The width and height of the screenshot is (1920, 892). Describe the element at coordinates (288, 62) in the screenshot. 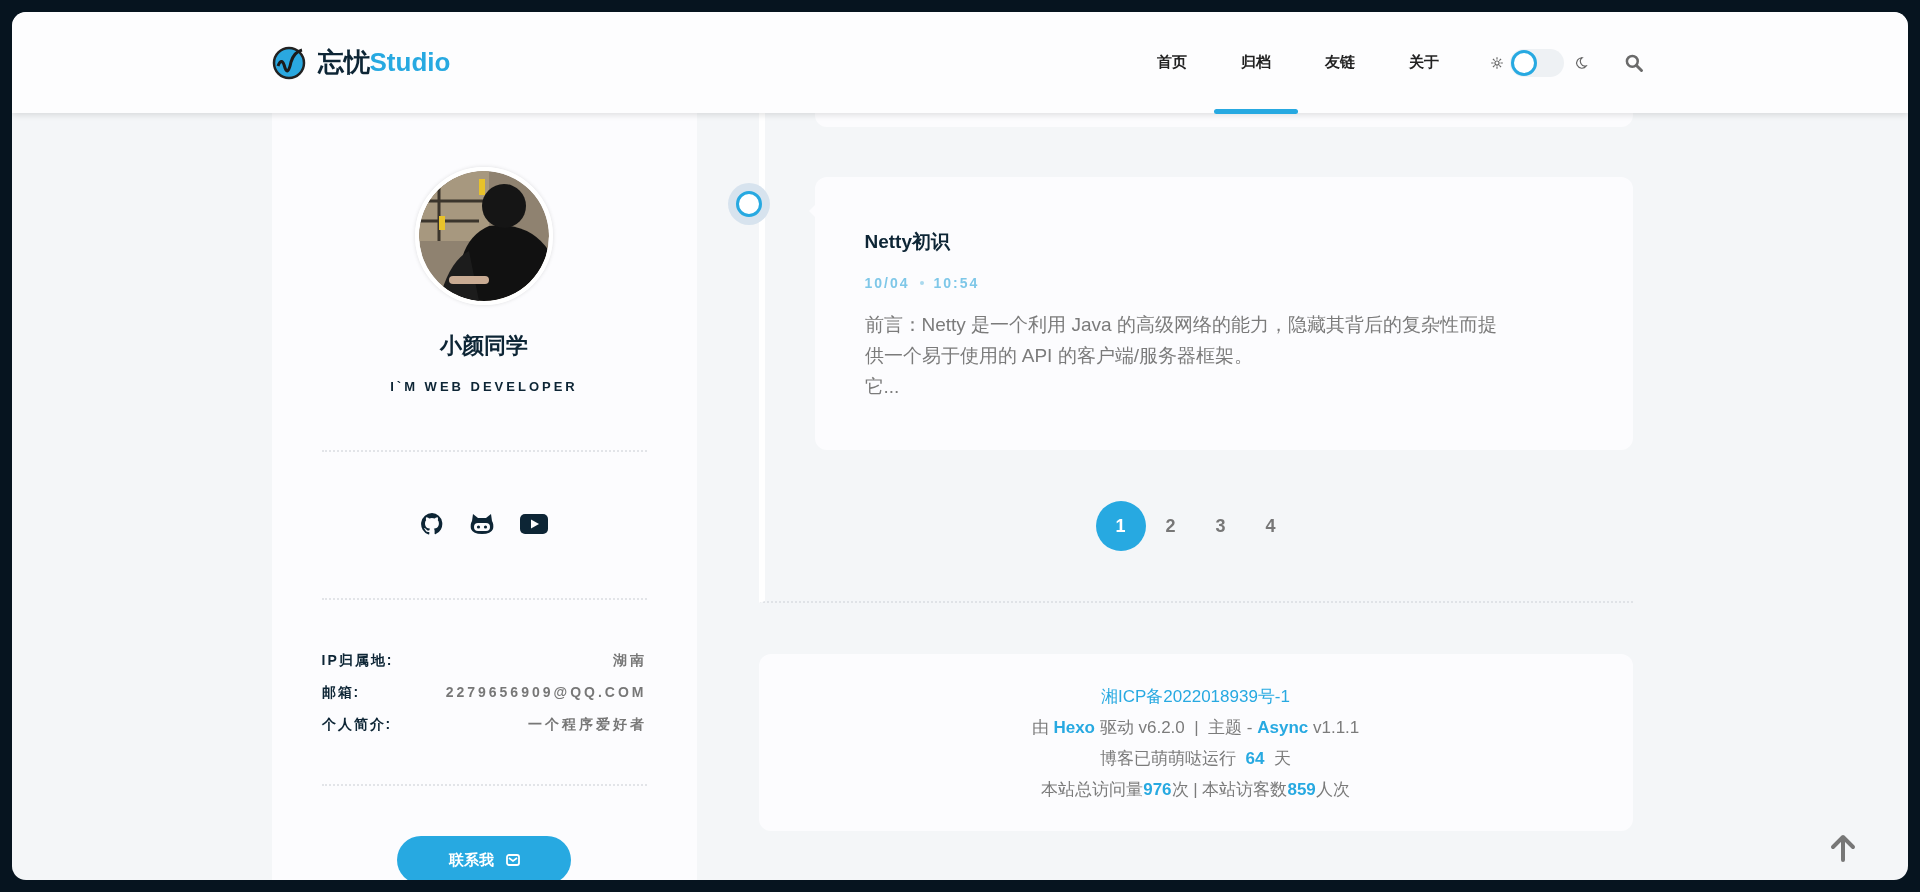

I see `logo-icon` at that location.